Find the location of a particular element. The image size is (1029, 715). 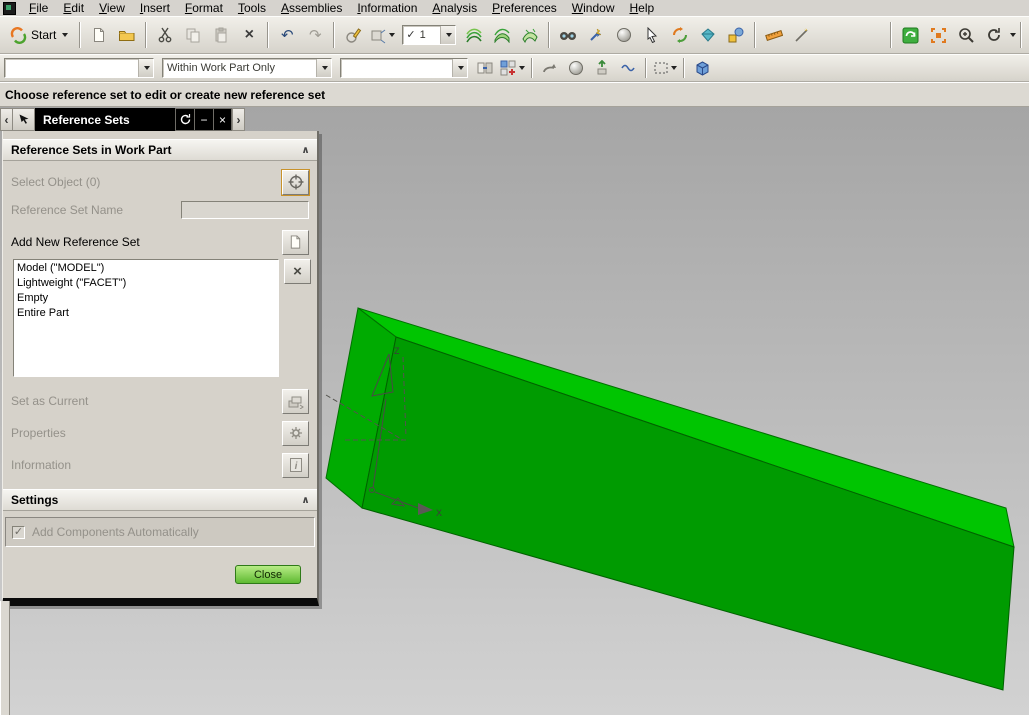

promote-arrow-icon is located at coordinates (602, 67).